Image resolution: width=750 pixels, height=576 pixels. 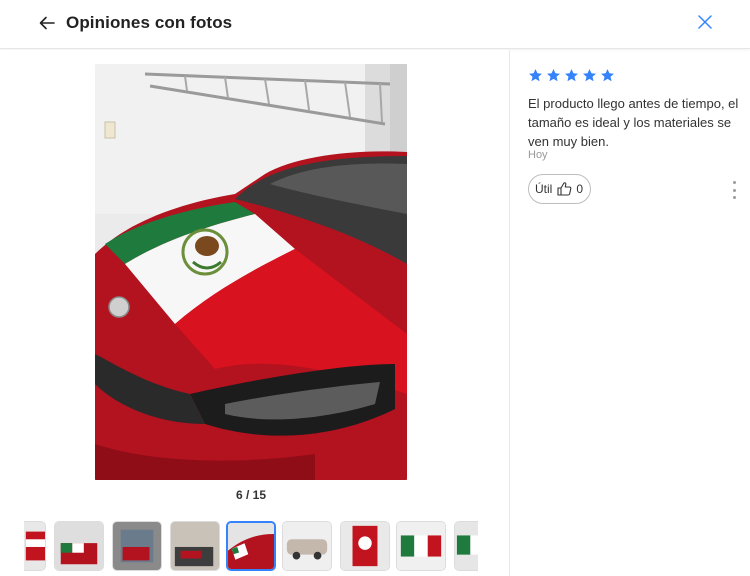 I want to click on car-side-thumb-icon, so click(x=307, y=546).